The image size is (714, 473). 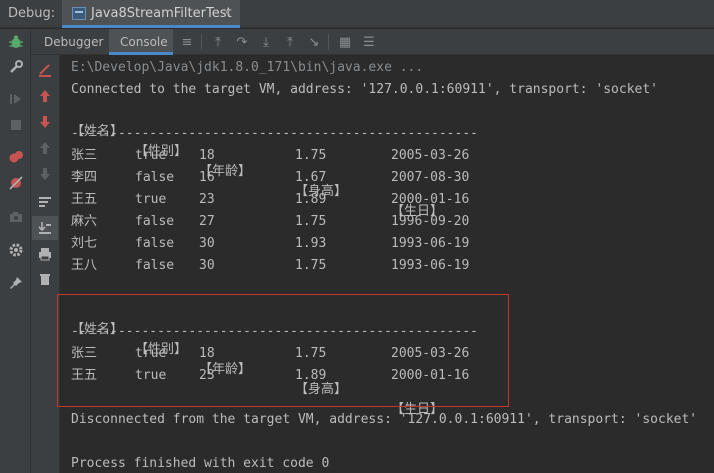 I want to click on table-row: 王八 false 30 1.75 1993-06-19, so click(x=391, y=266).